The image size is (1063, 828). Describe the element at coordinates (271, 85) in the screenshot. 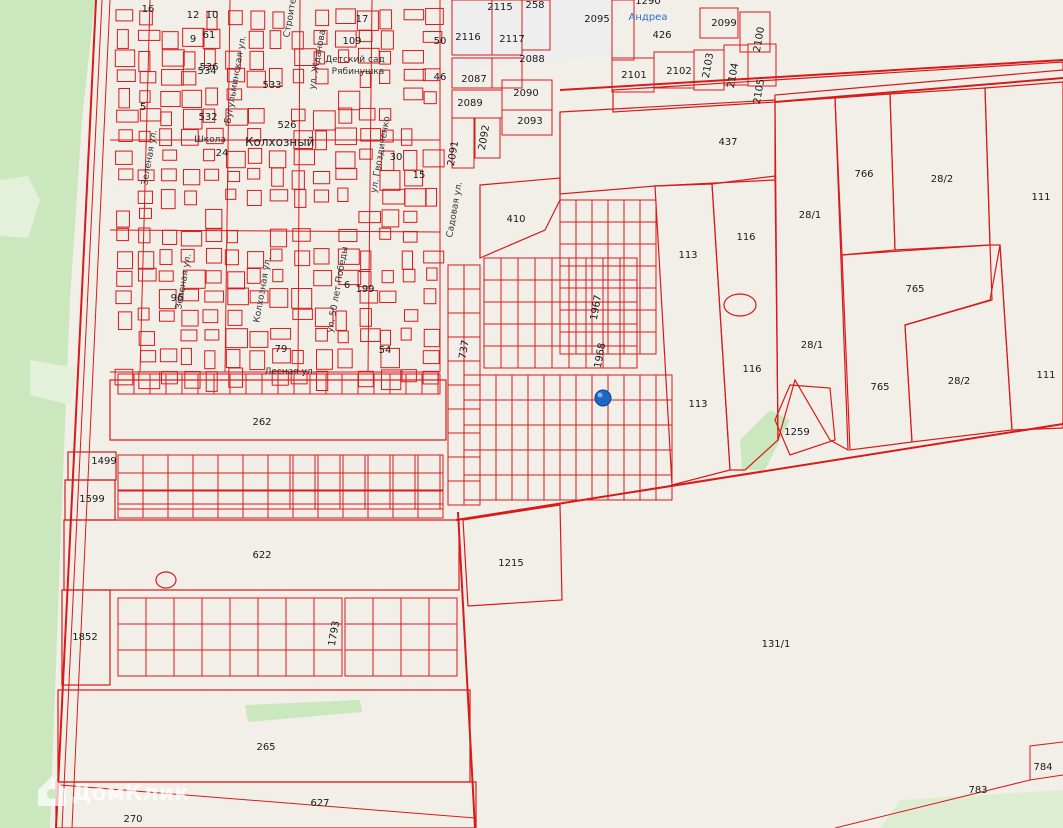

I see `parcel-label: 533` at that location.